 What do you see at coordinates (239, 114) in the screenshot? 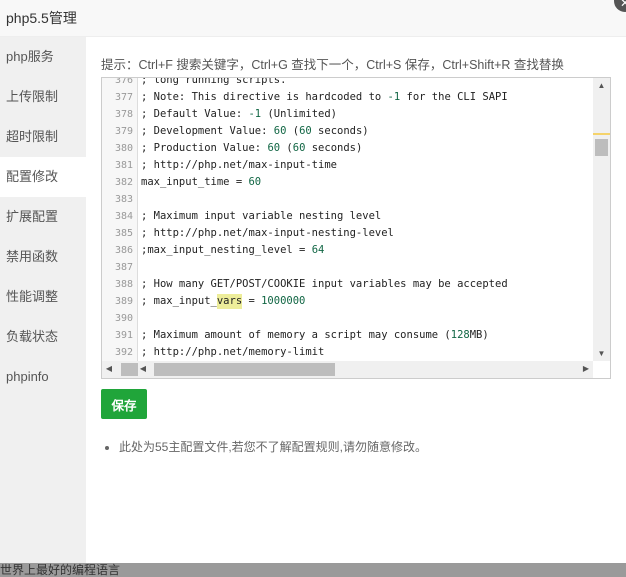
I see `line-text: ; Default Value: -1 (Unlimited)` at bounding box center [239, 114].